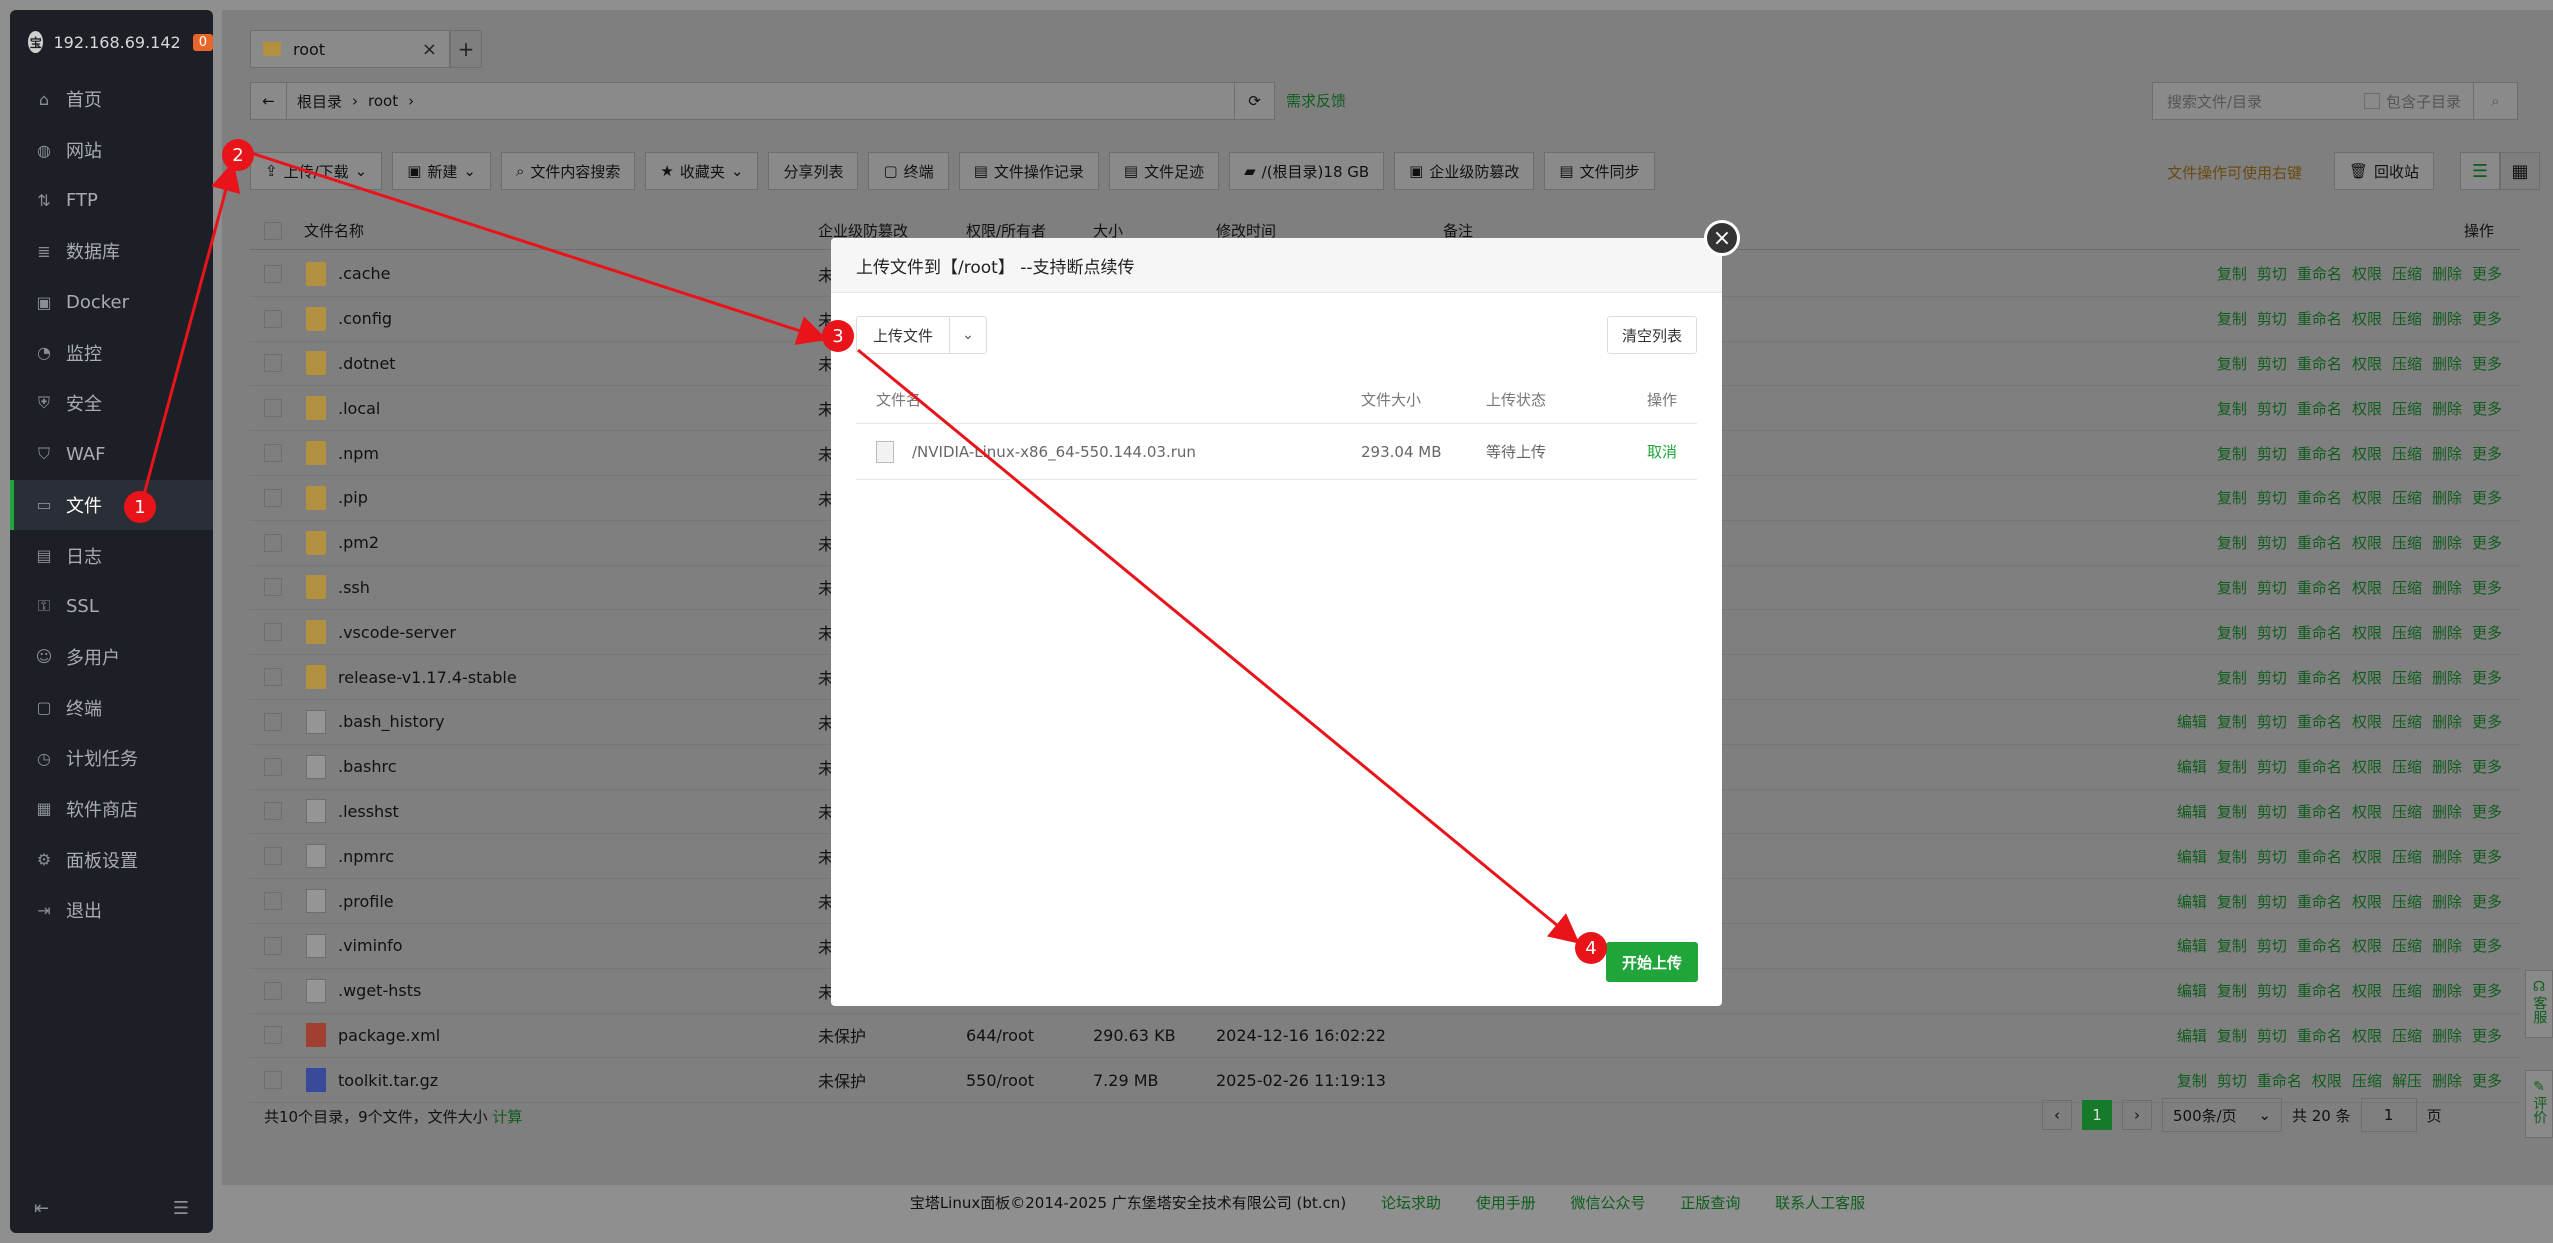  Describe the element at coordinates (319, 101) in the screenshot. I see `breadcrumb-root: 根目录` at that location.